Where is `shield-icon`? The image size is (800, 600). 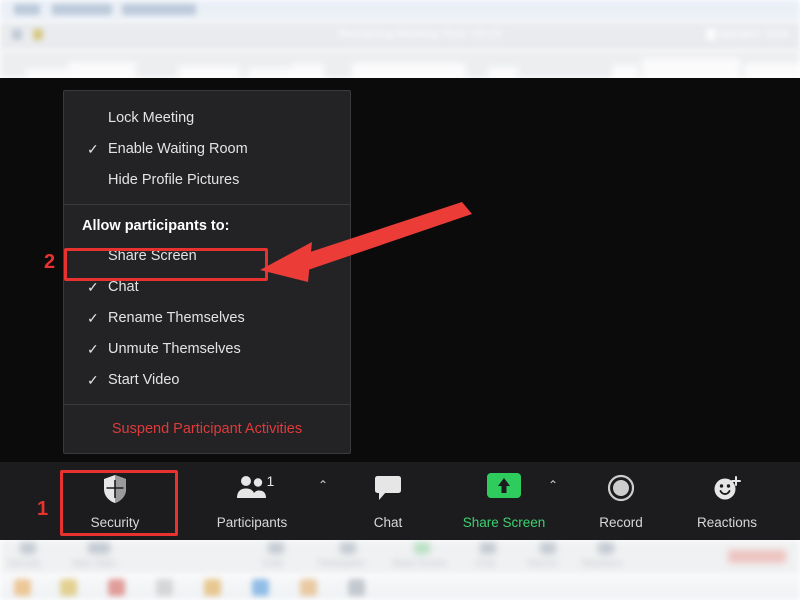 shield-icon is located at coordinates (115, 489).